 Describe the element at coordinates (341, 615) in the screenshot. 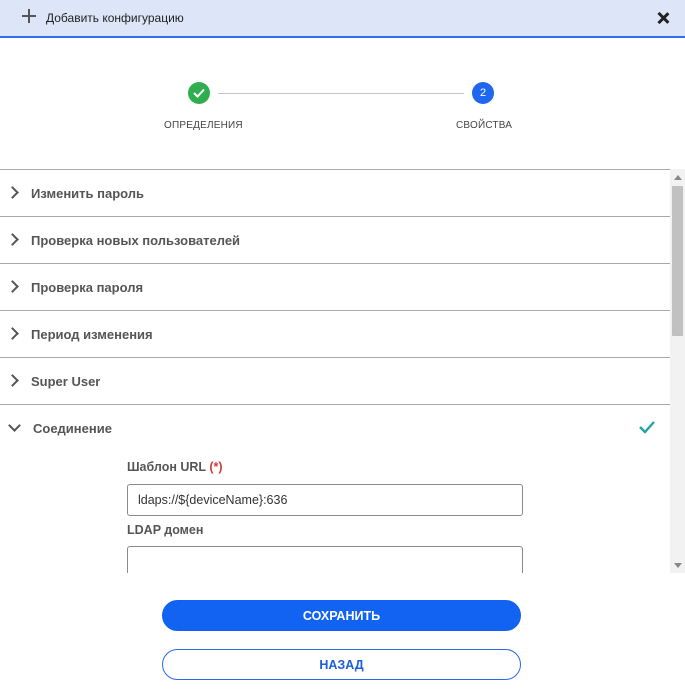

I see `save-button: СОХРАНИТЬ` at that location.